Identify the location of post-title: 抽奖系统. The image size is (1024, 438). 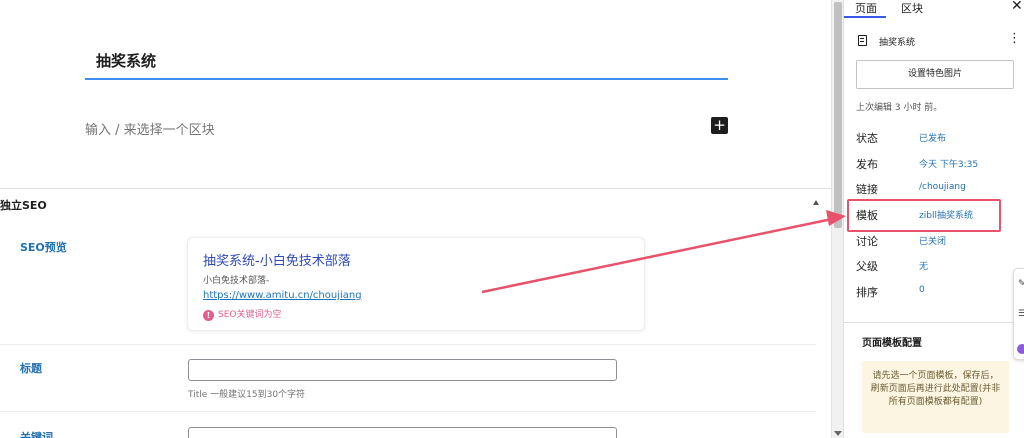
(126, 60).